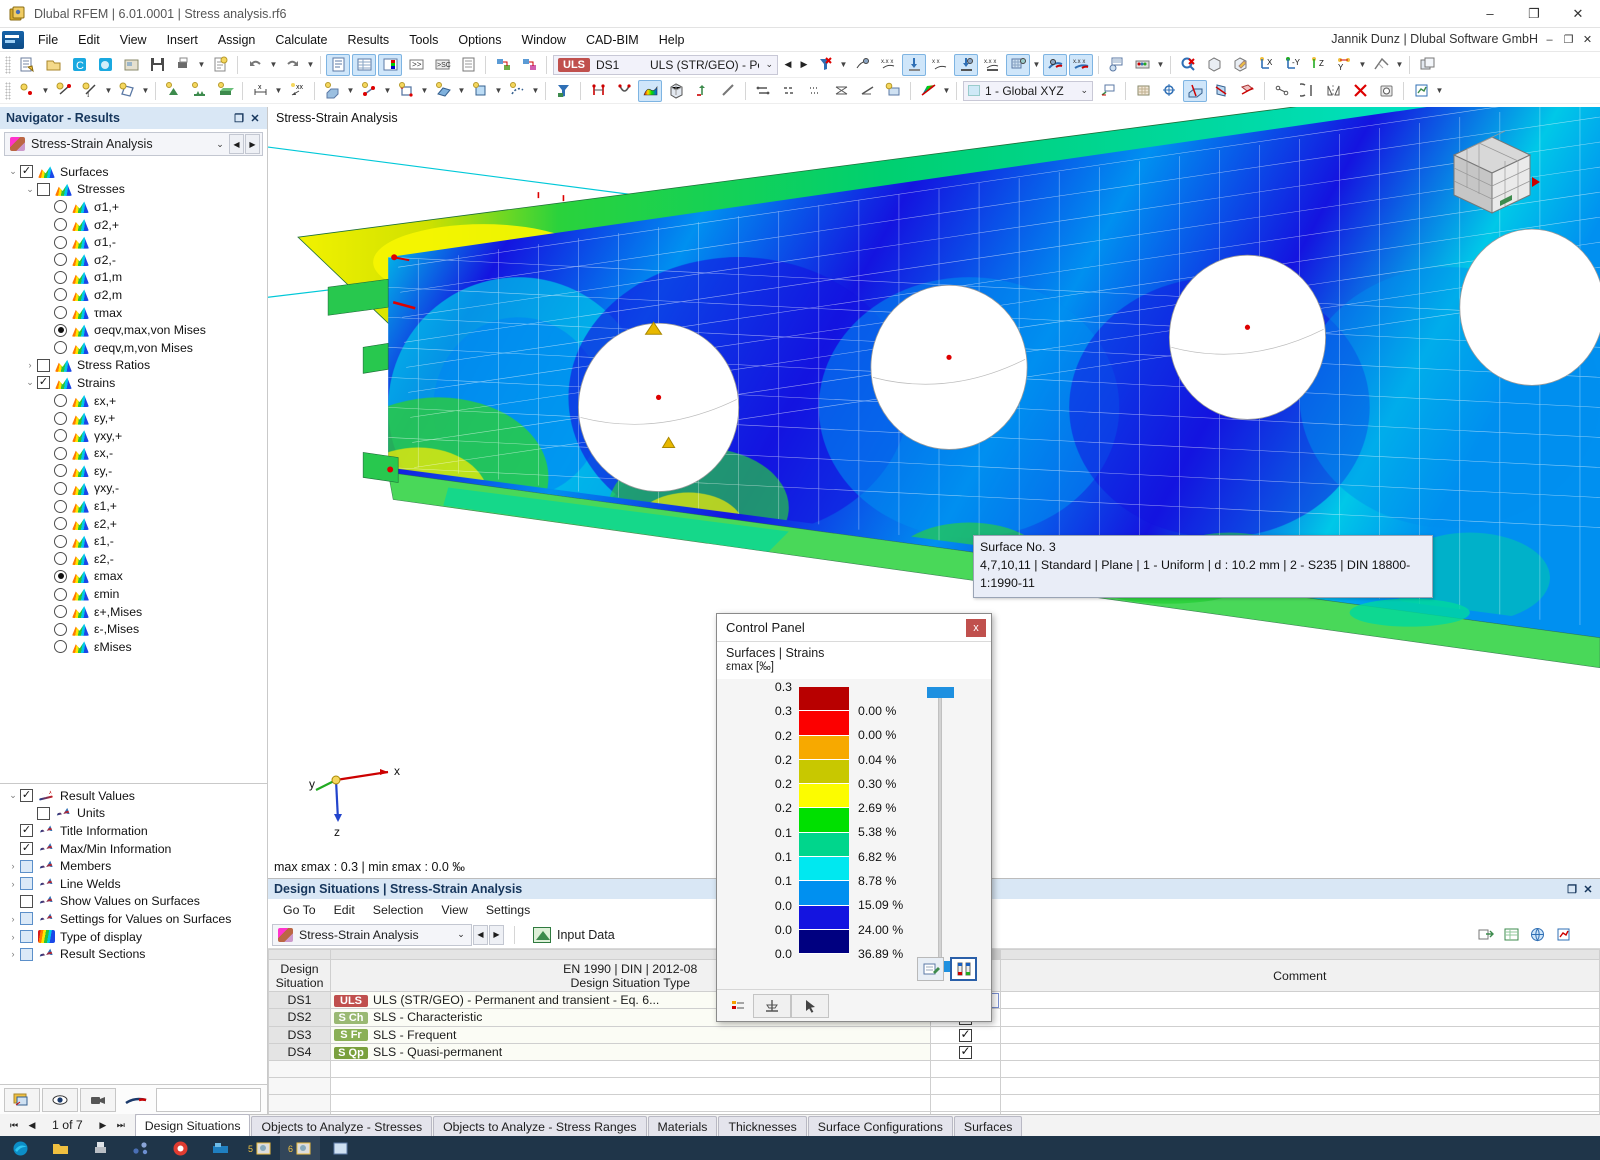  I want to click on window6-icon: 6, so click(300, 1148).